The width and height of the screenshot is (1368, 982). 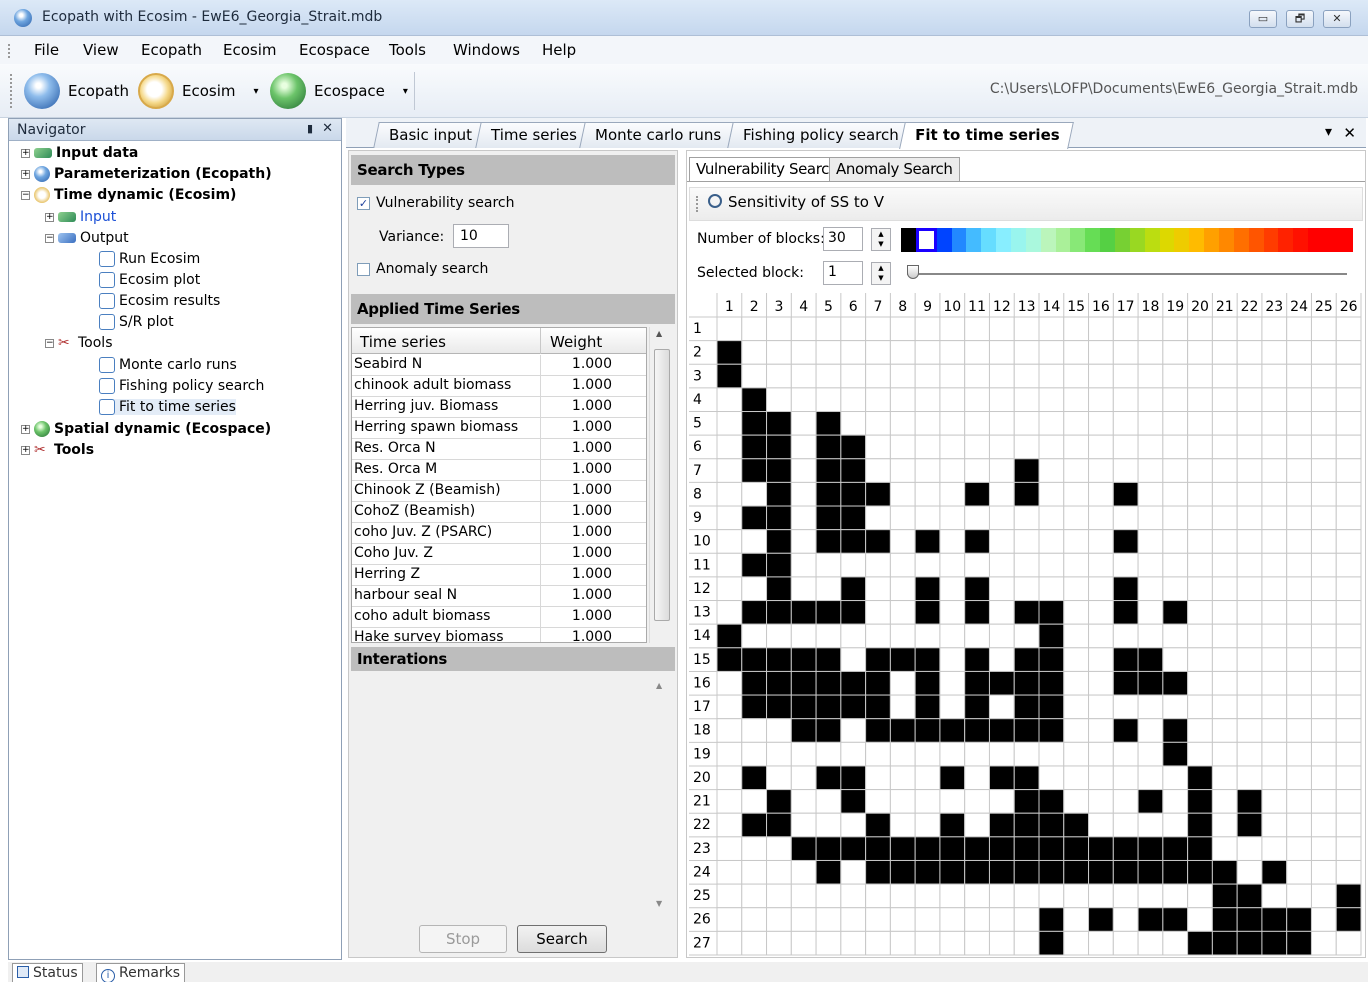 What do you see at coordinates (499, 386) in the screenshot?
I see `table-row: chinook adult biomass 1.000` at bounding box center [499, 386].